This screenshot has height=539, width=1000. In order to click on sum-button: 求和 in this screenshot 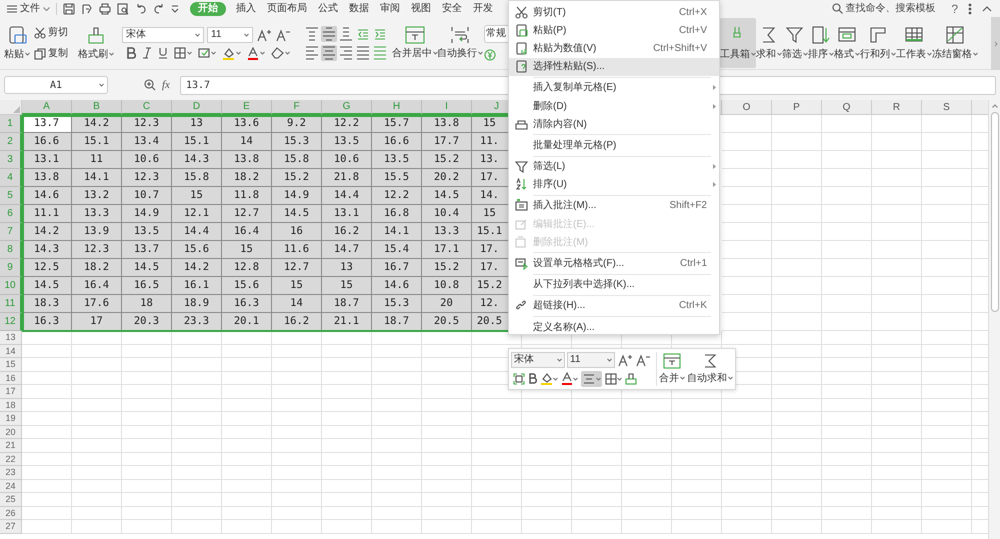, I will do `click(769, 43)`.